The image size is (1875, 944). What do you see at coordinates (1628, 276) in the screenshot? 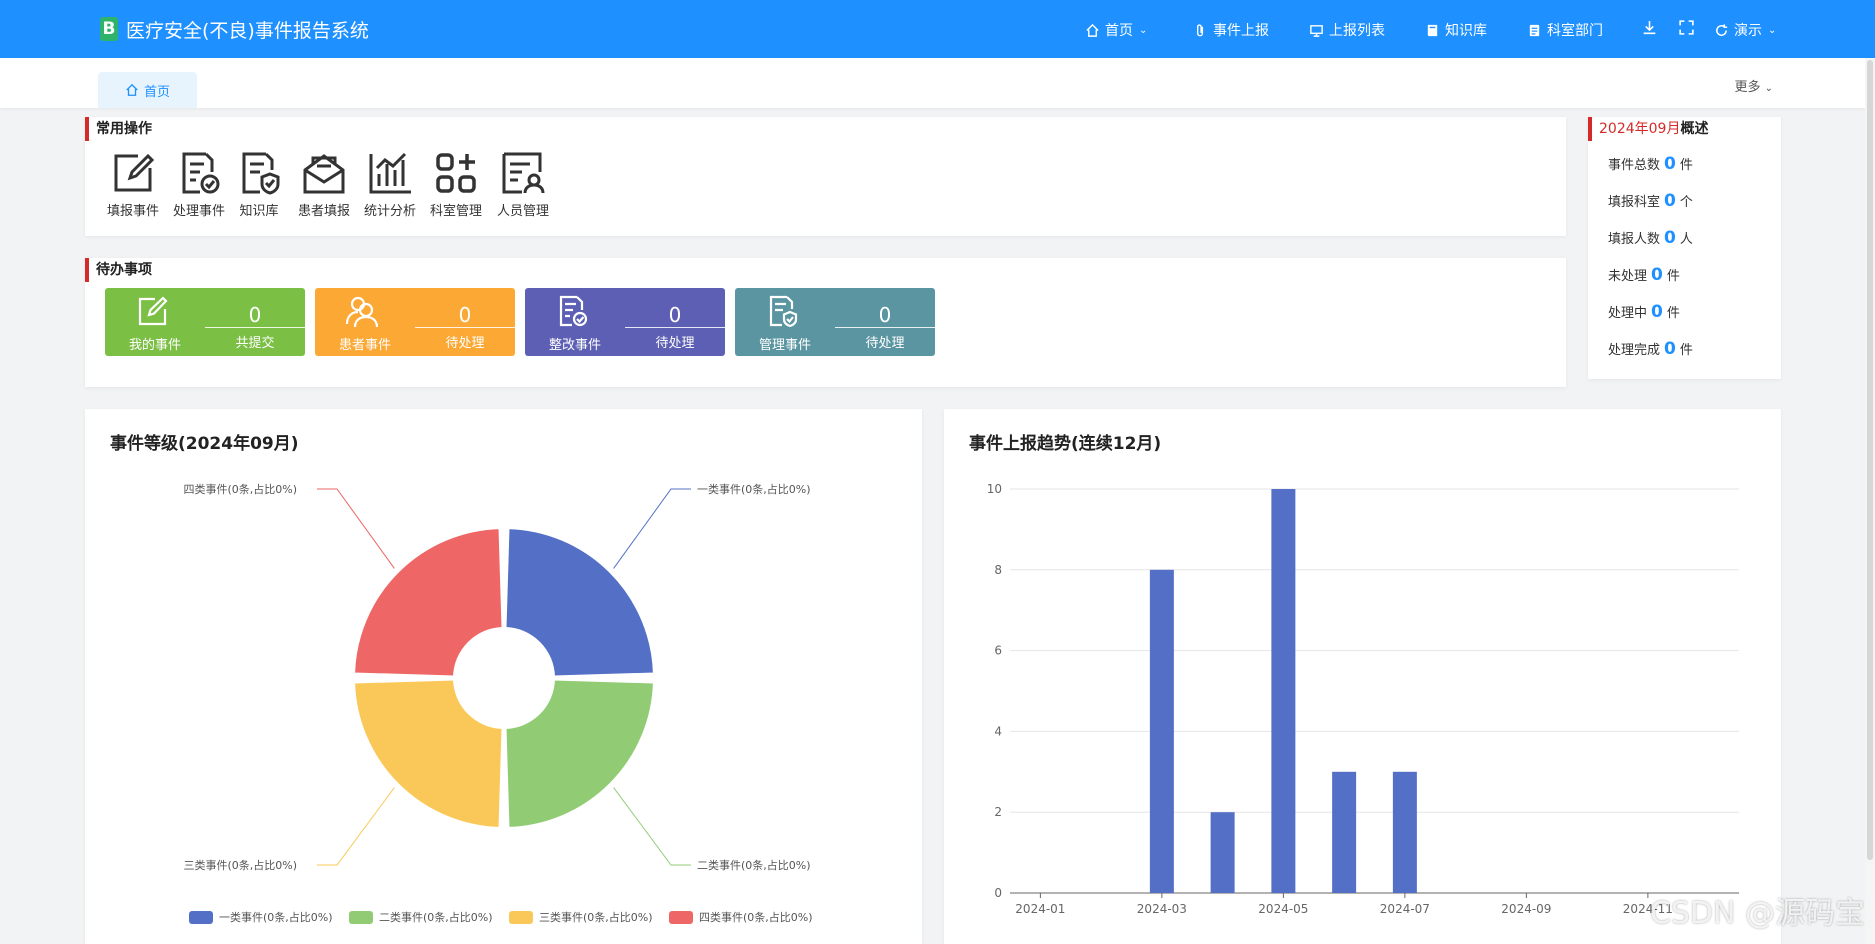
I see `overview-row-label: 未处理` at bounding box center [1628, 276].